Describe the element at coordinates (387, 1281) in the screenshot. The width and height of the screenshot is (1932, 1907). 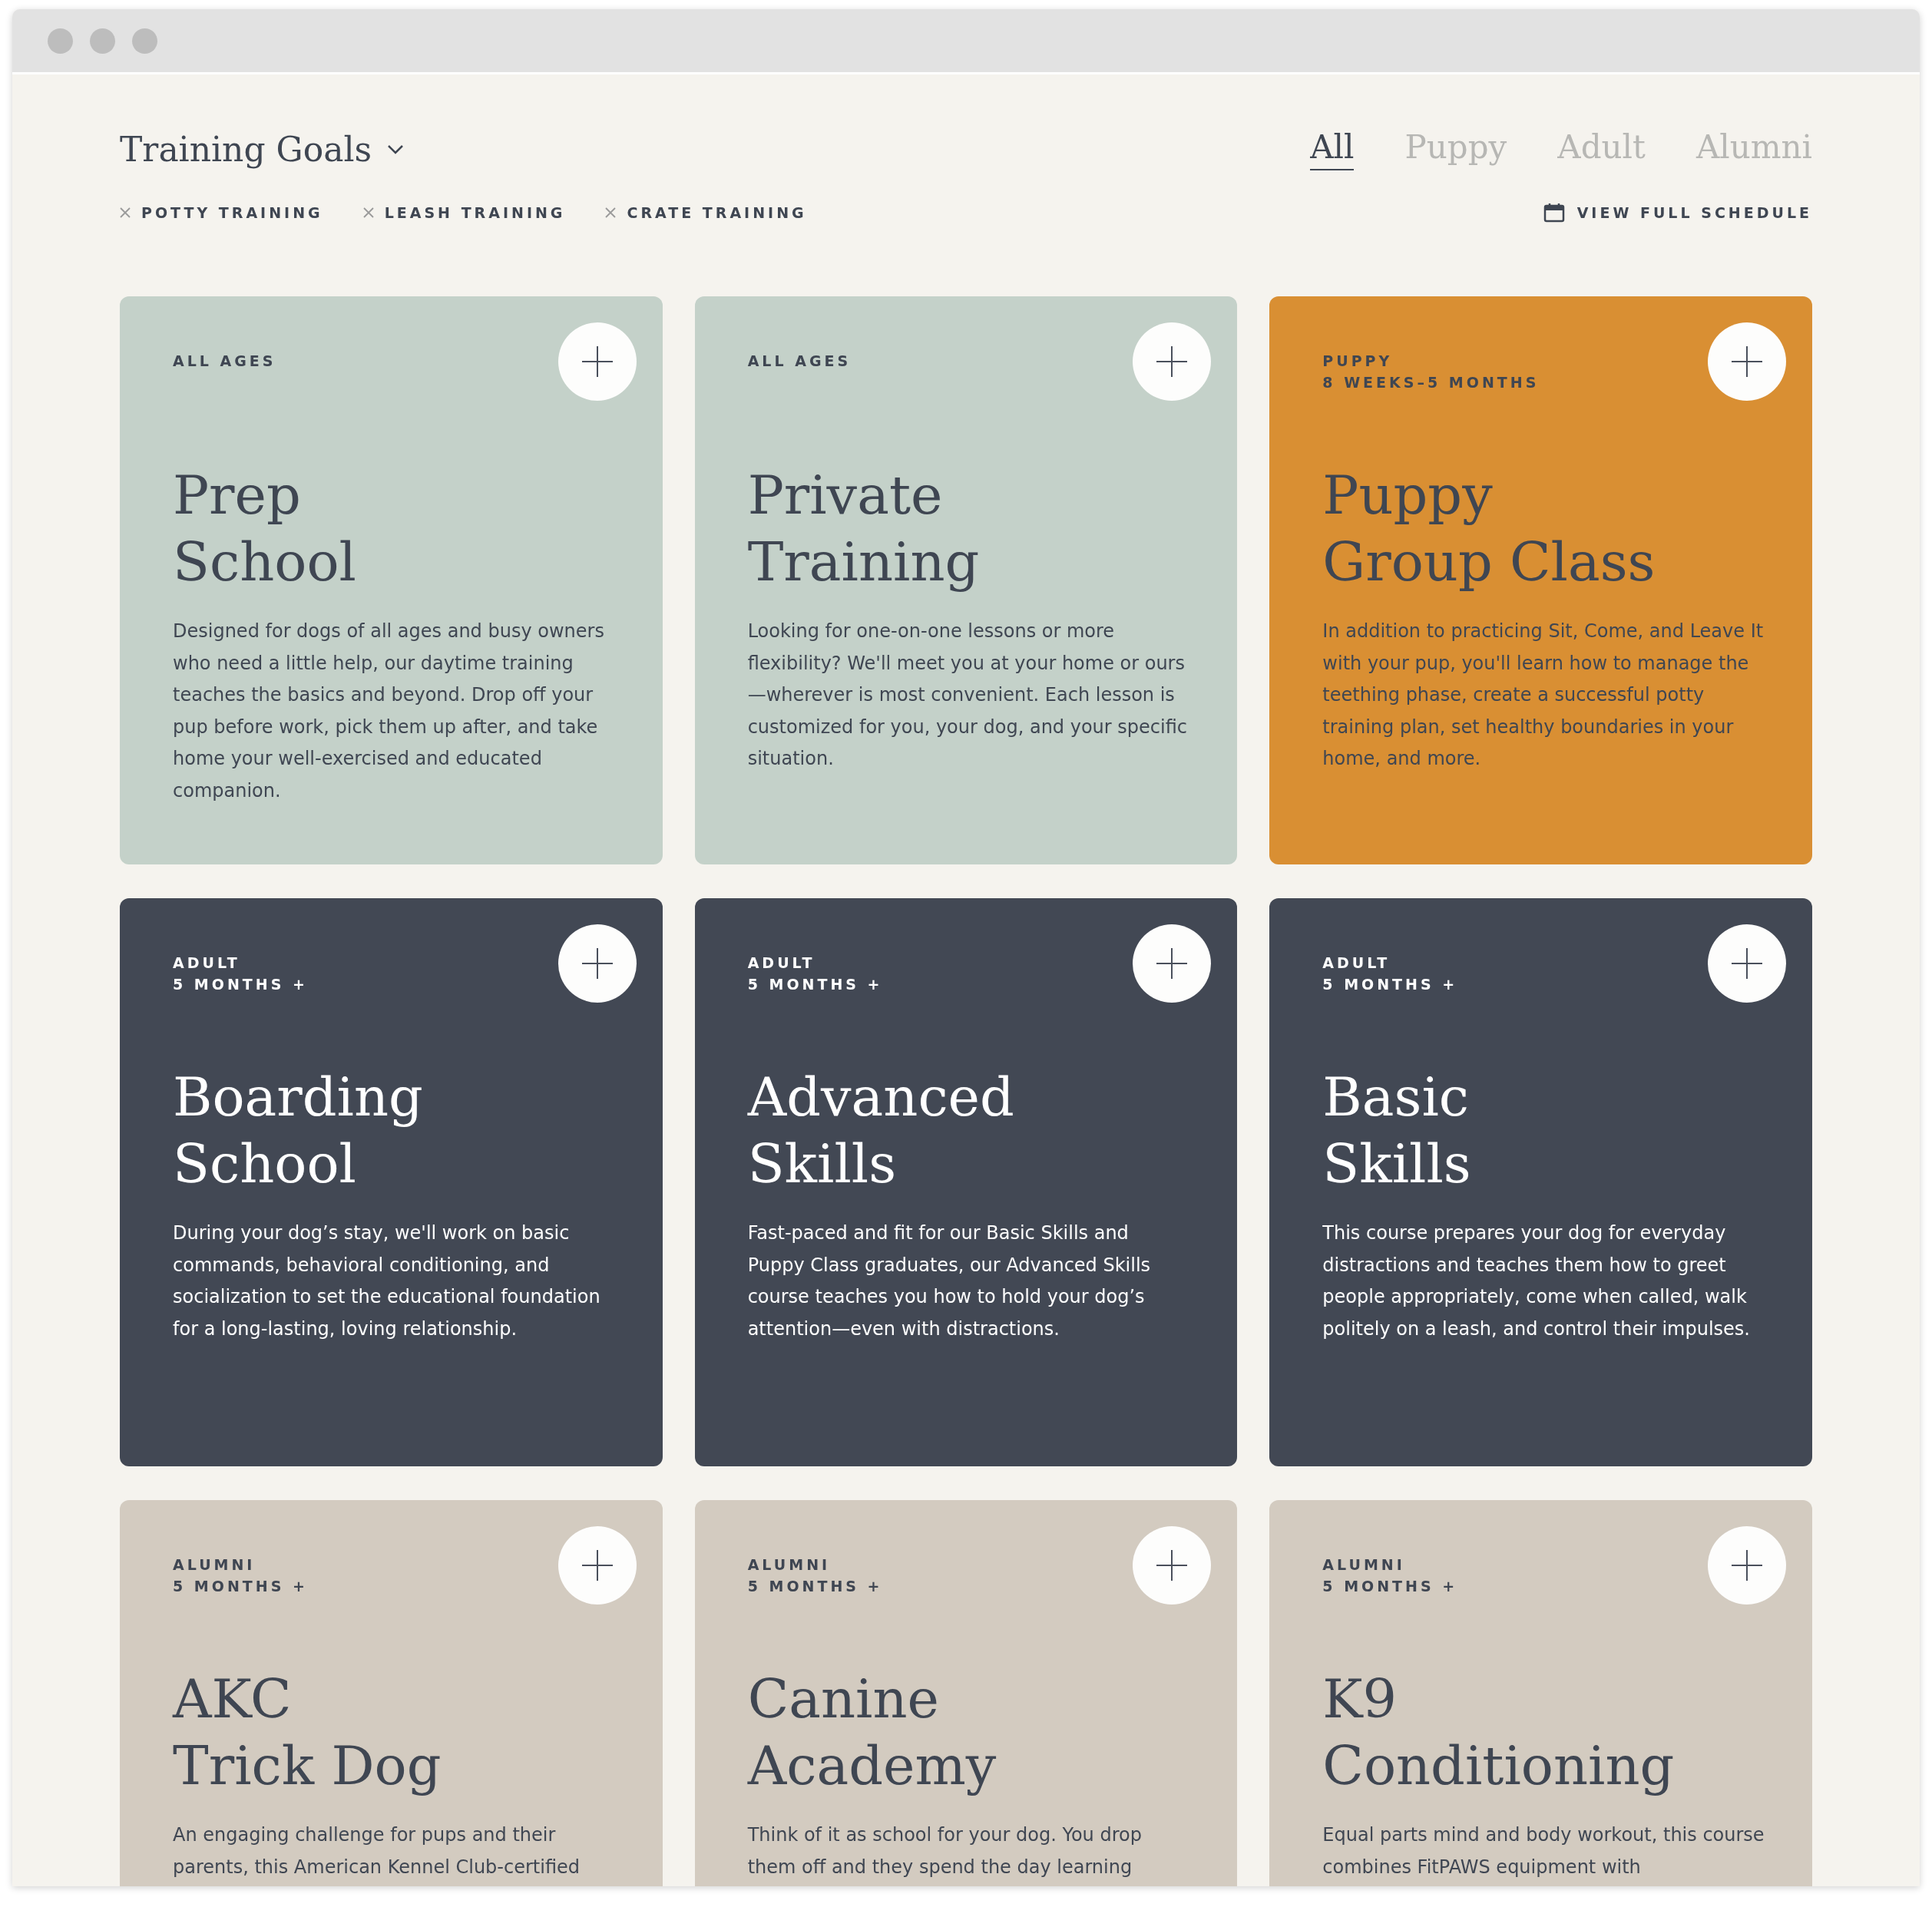
I see `course-description: During your dog’s stay, we'll work on basic commands, behavioral conditioning, and socialization to set the educational foundation for a long-lasting, loving relationship.` at that location.